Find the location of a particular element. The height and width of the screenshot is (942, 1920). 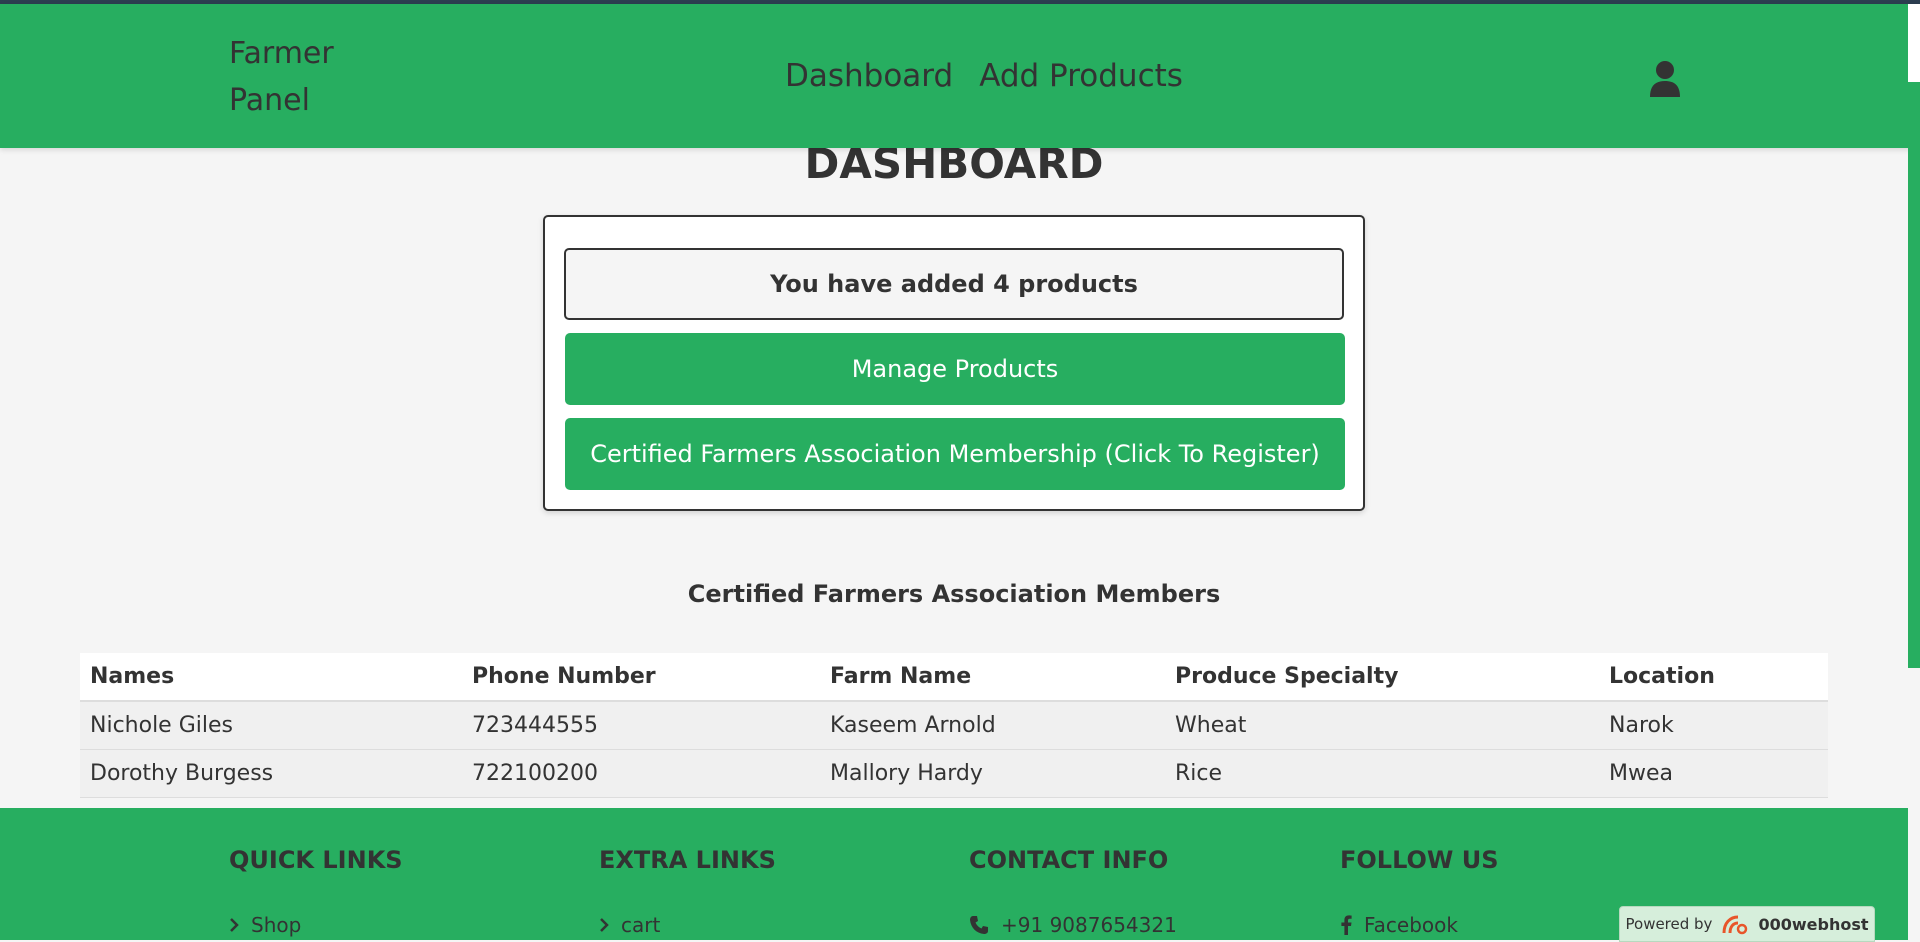

footer-heading: FOLLOW US is located at coordinates (1419, 860).